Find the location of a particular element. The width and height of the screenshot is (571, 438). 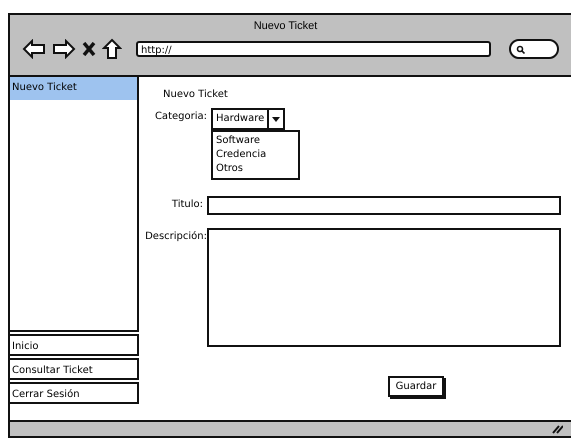

field-label: Categoria: is located at coordinates (181, 116).